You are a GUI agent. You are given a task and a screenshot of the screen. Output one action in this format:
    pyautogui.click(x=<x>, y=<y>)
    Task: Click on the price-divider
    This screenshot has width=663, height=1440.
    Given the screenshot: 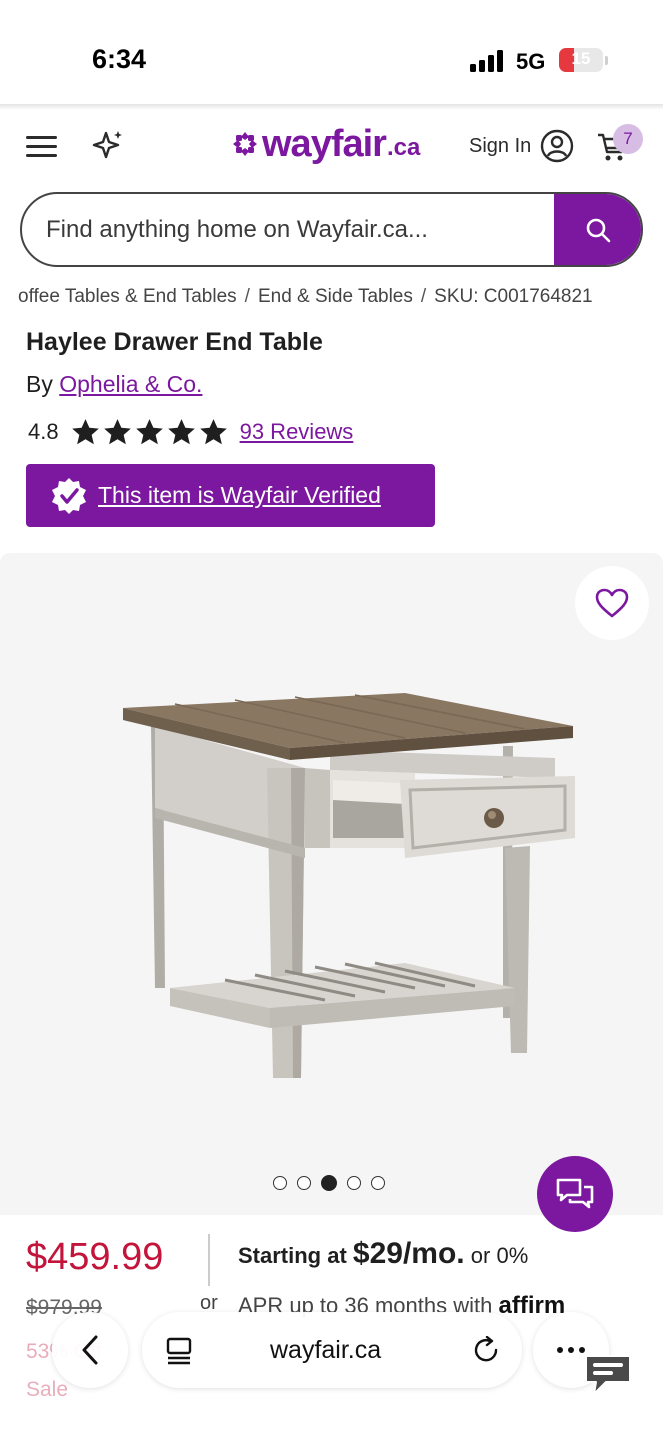 What is the action you would take?
    pyautogui.click(x=209, y=1260)
    